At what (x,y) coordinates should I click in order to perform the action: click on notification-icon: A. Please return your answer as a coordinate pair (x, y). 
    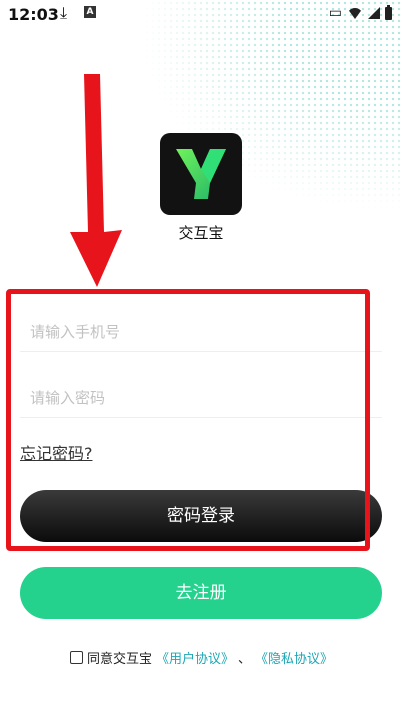
    Looking at the image, I should click on (90, 12).